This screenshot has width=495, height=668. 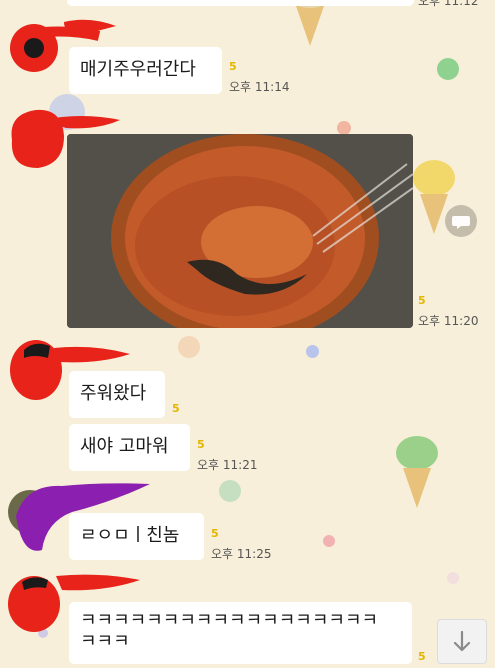 I want to click on message-time: 오후 11:21, so click(x=227, y=465).